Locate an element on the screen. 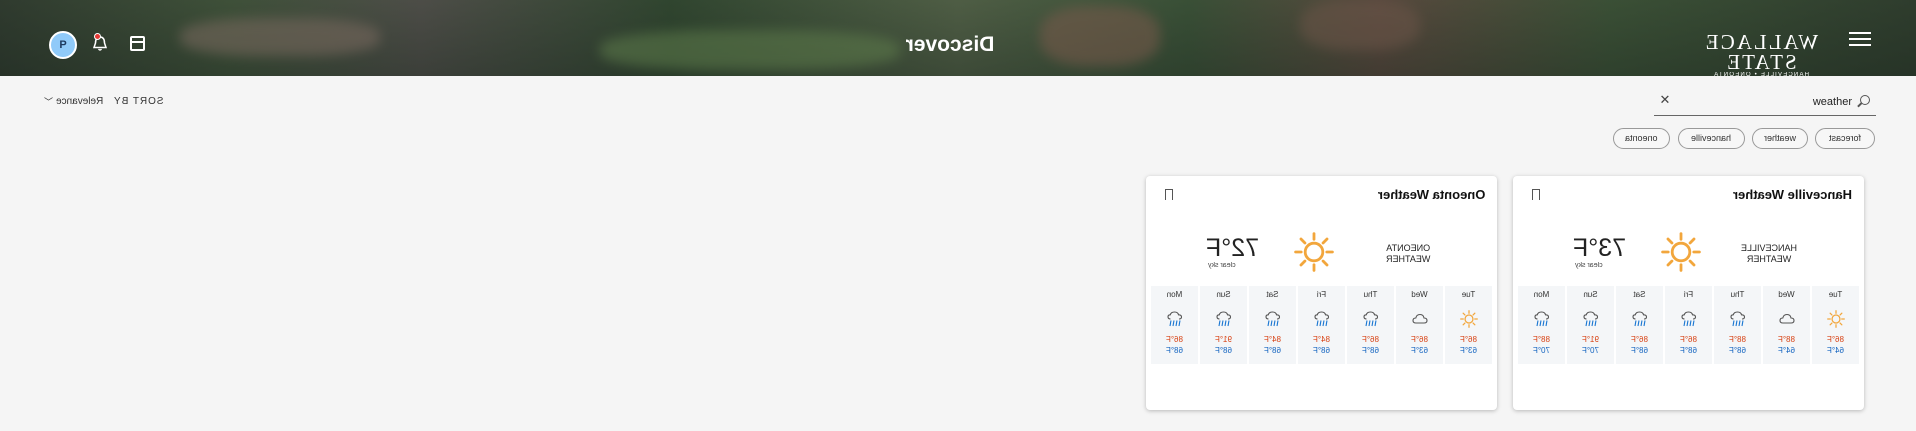  chip-weather: weather is located at coordinates (1780, 138).